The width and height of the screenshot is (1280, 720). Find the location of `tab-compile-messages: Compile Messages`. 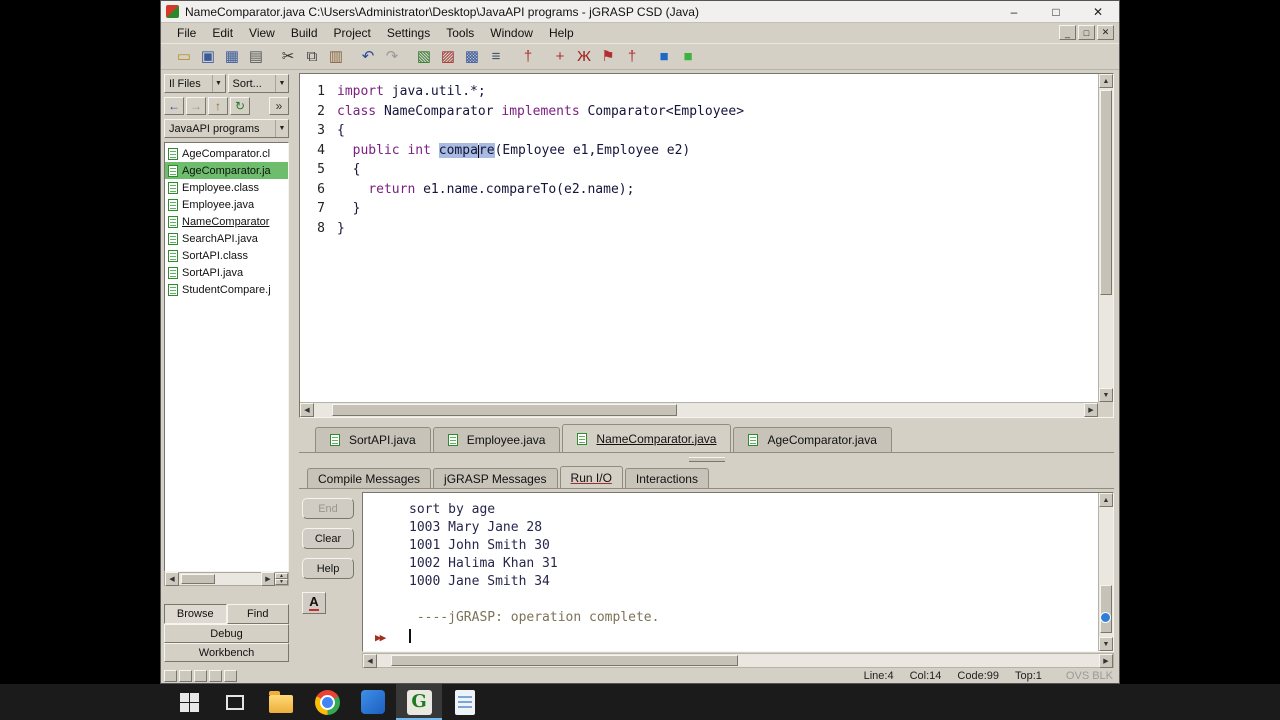

tab-compile-messages: Compile Messages is located at coordinates (369, 478).